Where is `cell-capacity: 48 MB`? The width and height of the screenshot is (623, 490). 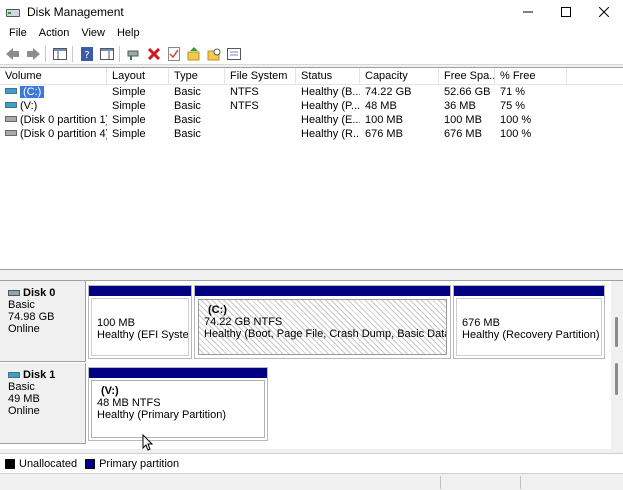 cell-capacity: 48 MB is located at coordinates (381, 106).